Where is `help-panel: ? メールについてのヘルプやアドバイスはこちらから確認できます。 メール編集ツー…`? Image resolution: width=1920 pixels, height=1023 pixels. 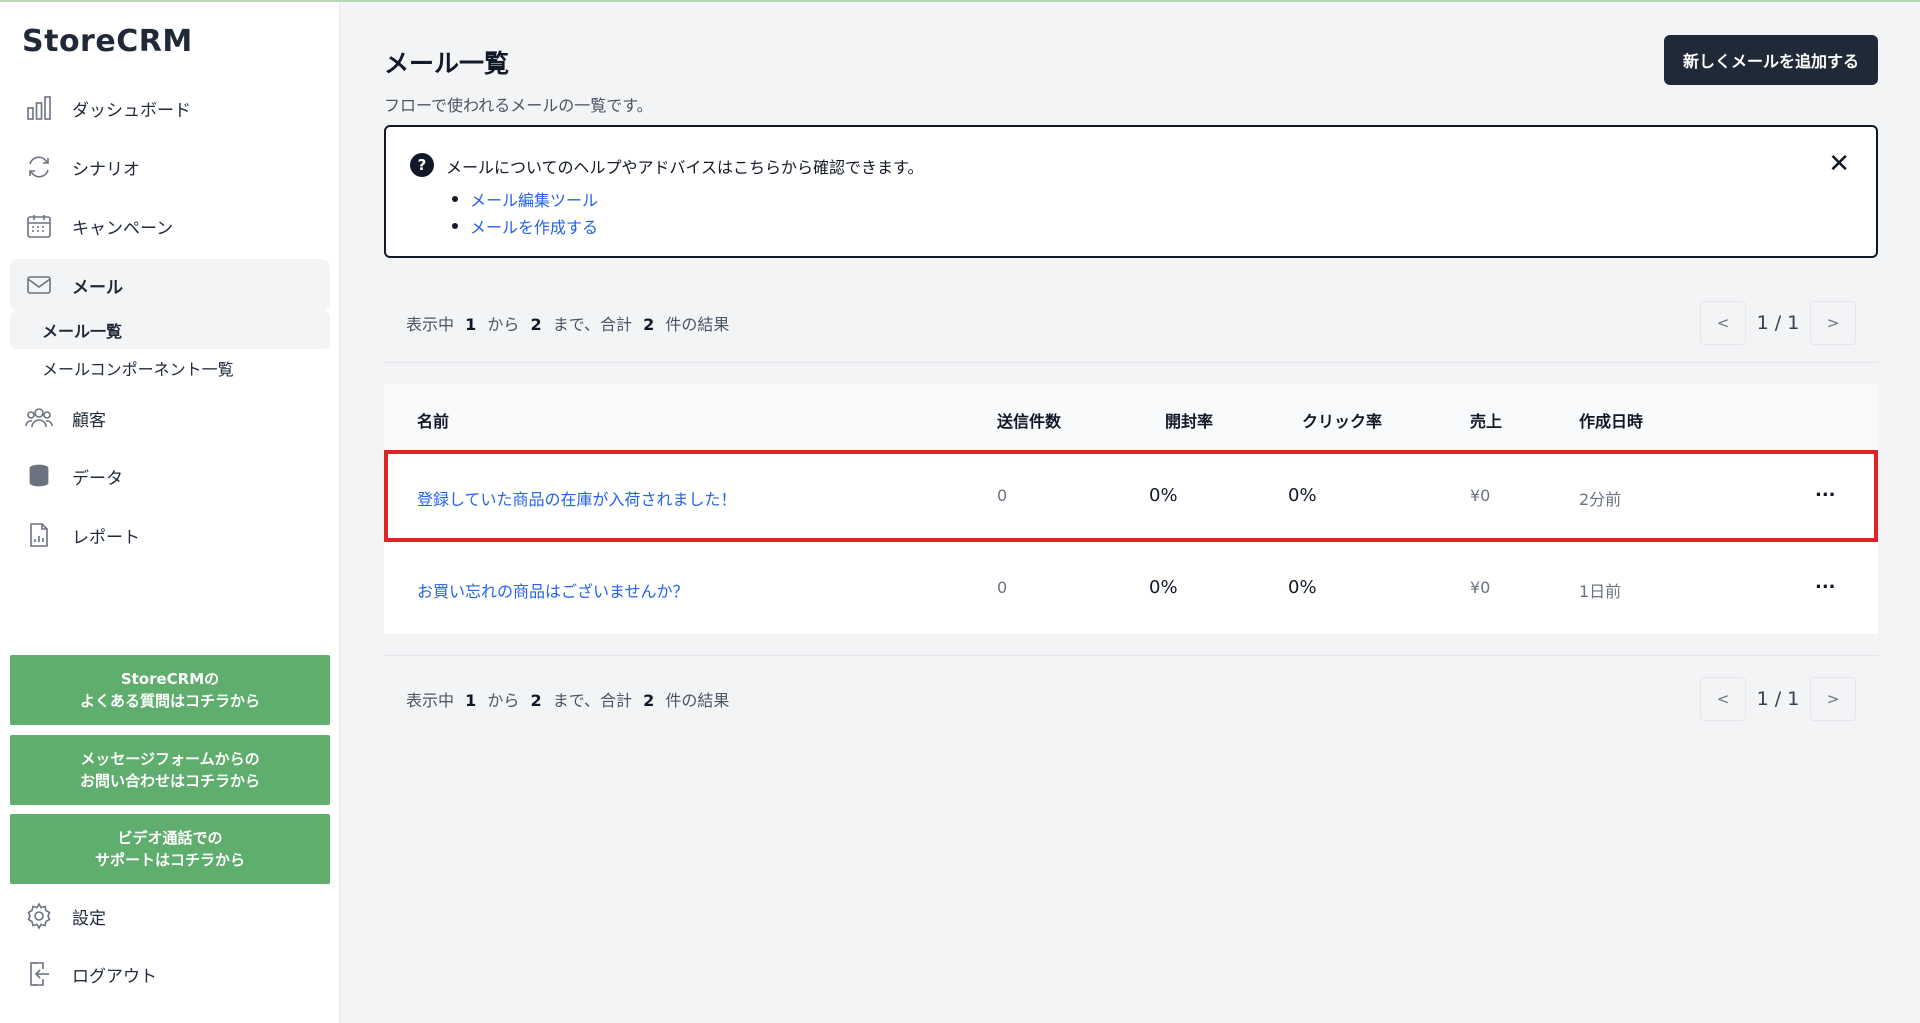 help-panel: ? メールについてのヘルプやアドバイスはこちらから確認できます。 メール編集ツー… is located at coordinates (1131, 191).